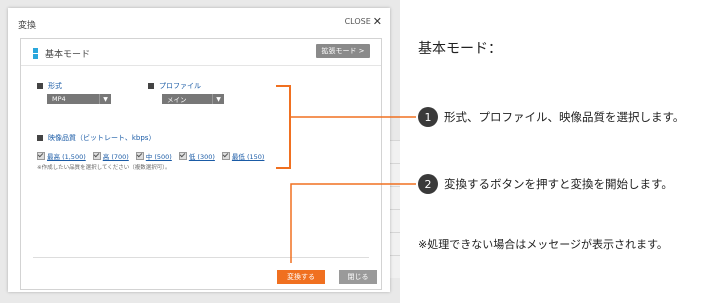 The height and width of the screenshot is (303, 710). Describe the element at coordinates (283, 127) in the screenshot. I see `bracket-line` at that location.